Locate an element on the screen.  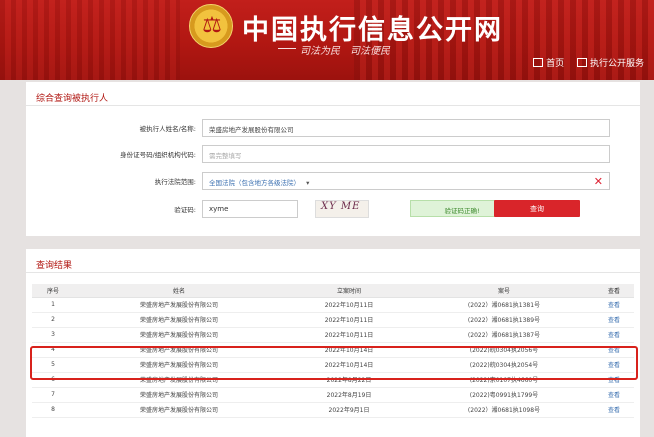
row-case-no: (2022）湘0681执1381号 is located at coordinates (504, 305).